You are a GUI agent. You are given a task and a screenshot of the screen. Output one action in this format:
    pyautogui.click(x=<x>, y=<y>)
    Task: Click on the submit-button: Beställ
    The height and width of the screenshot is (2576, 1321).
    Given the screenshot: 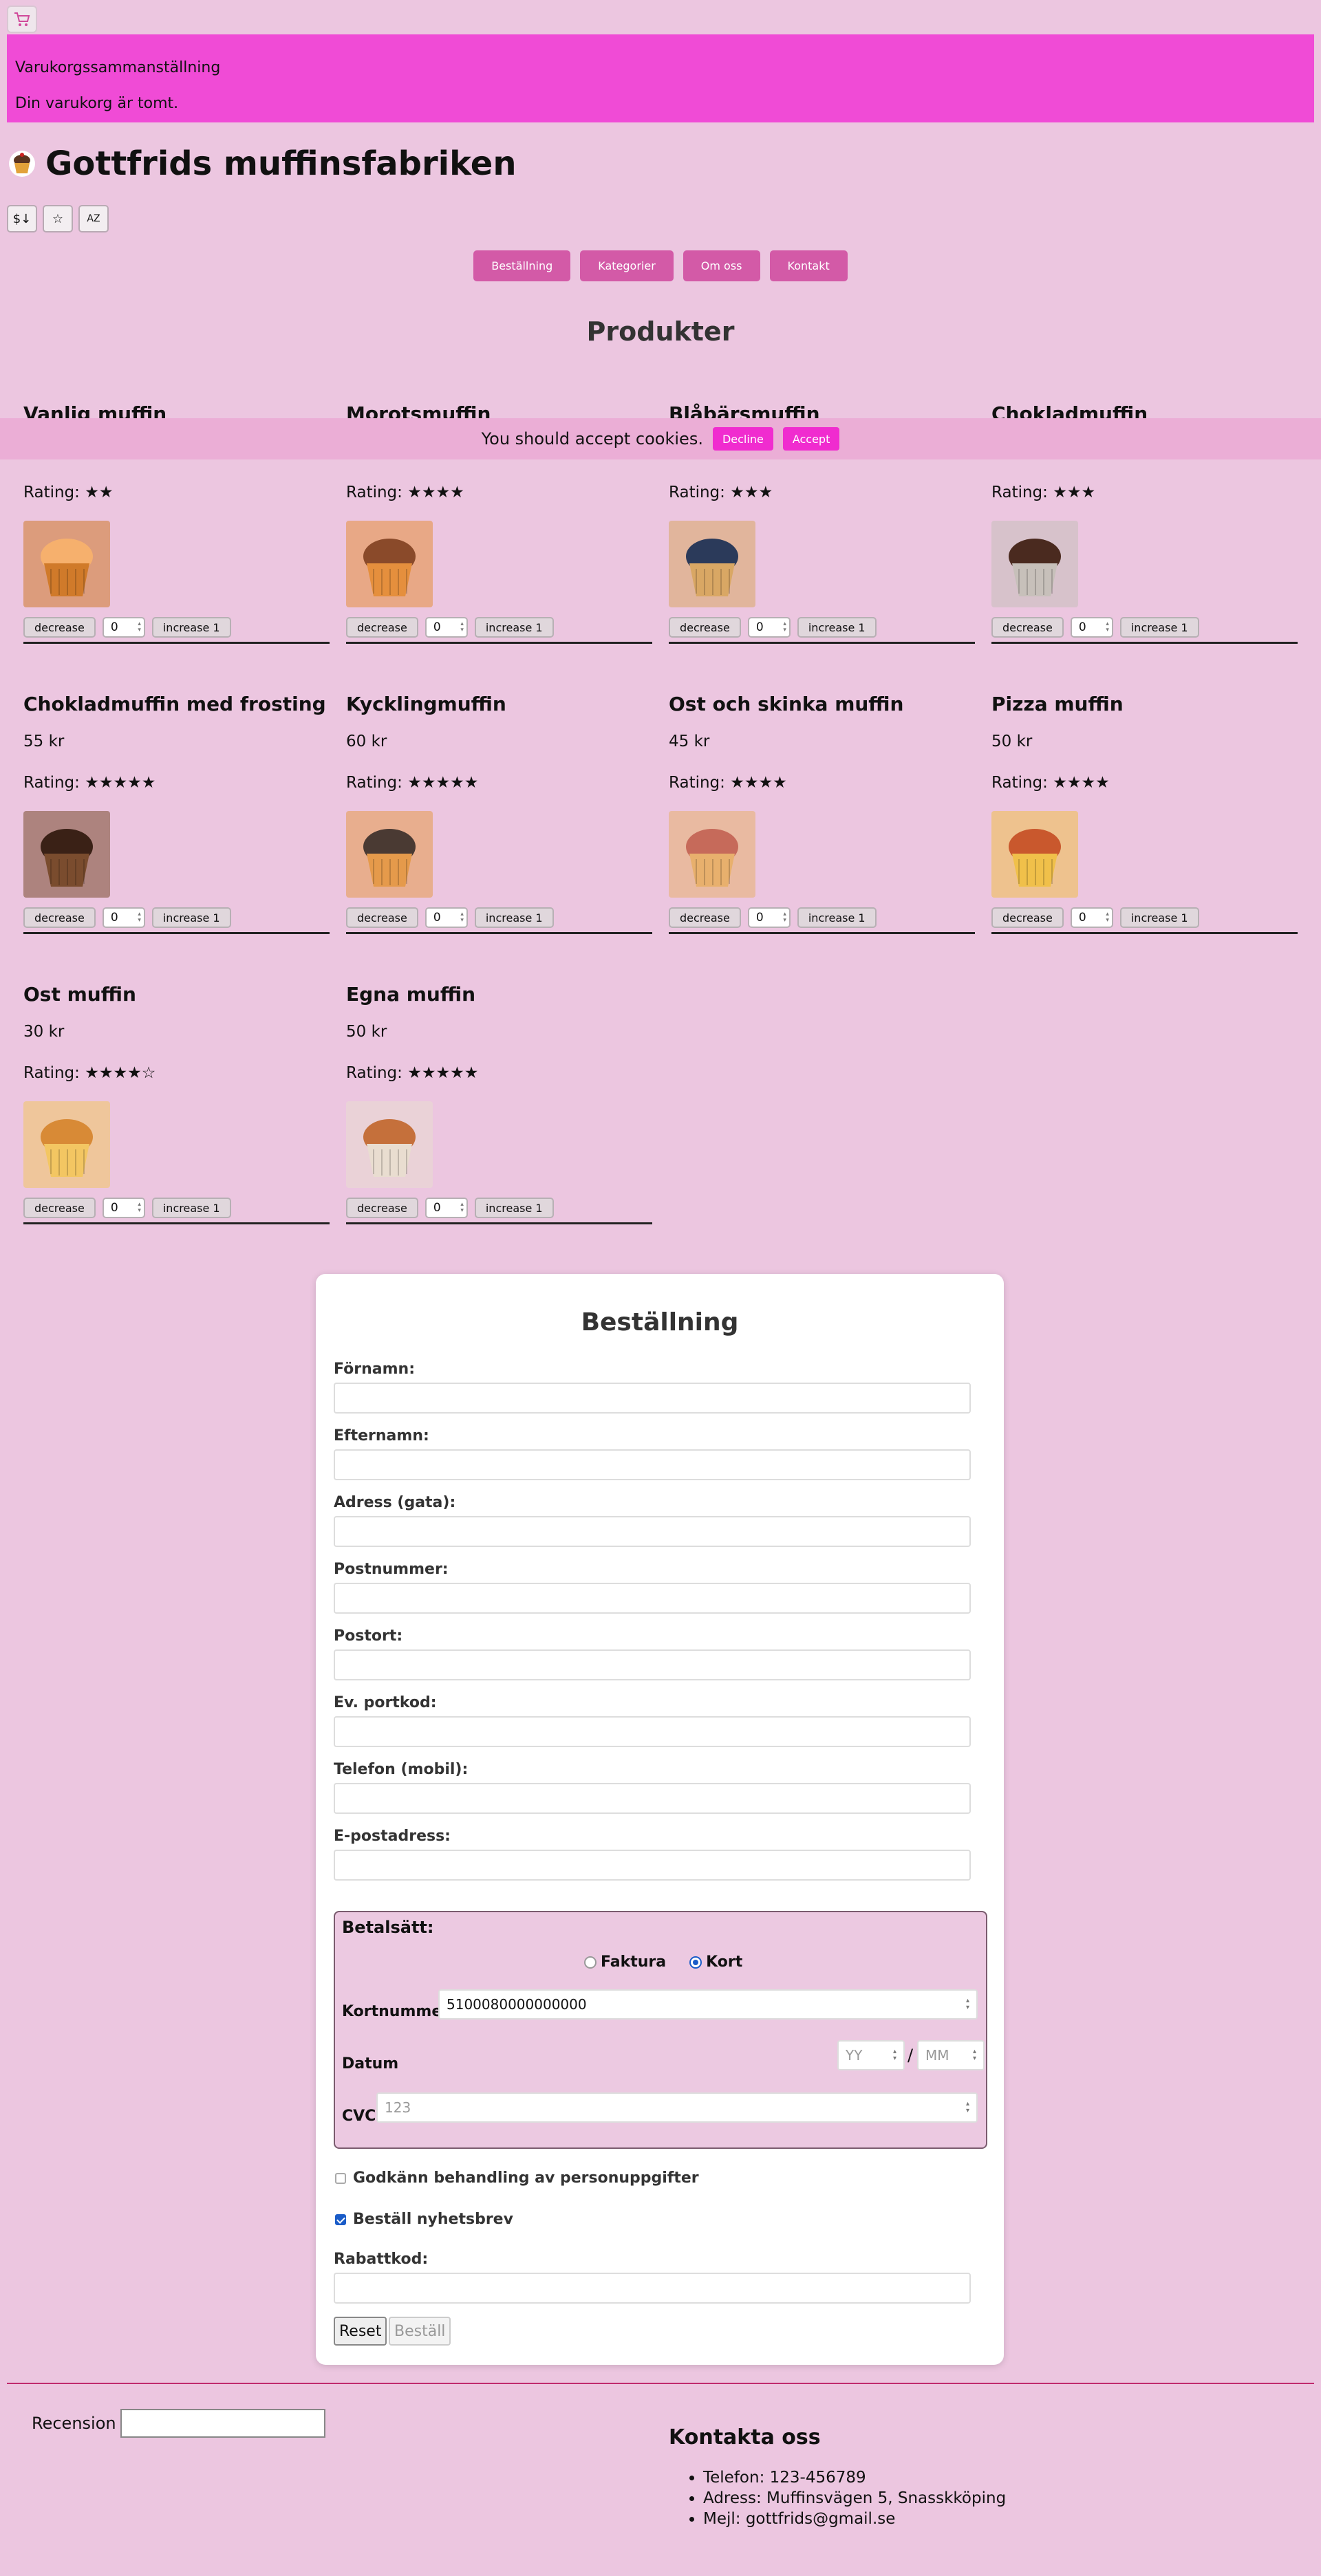 What is the action you would take?
    pyautogui.click(x=420, y=2331)
    